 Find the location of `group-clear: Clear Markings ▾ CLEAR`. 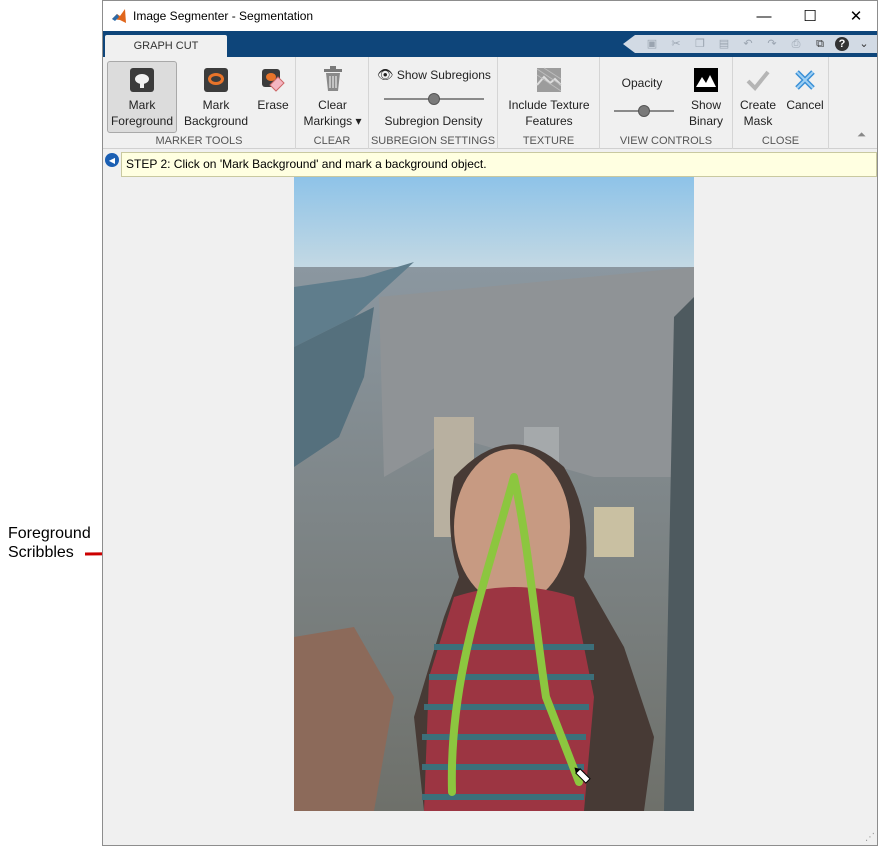

group-clear: Clear Markings ▾ CLEAR is located at coordinates (332, 103).